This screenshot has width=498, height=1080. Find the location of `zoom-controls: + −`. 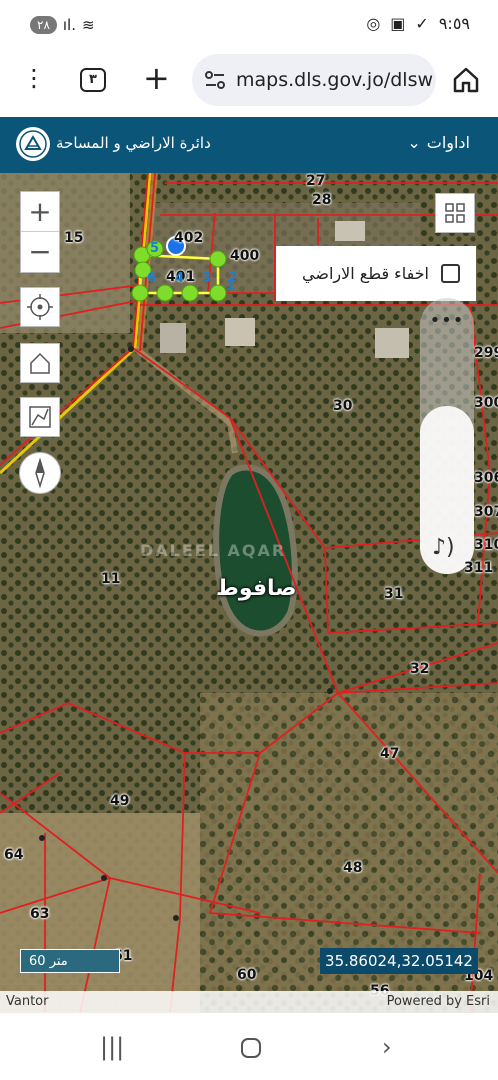

zoom-controls: + − is located at coordinates (40, 232).